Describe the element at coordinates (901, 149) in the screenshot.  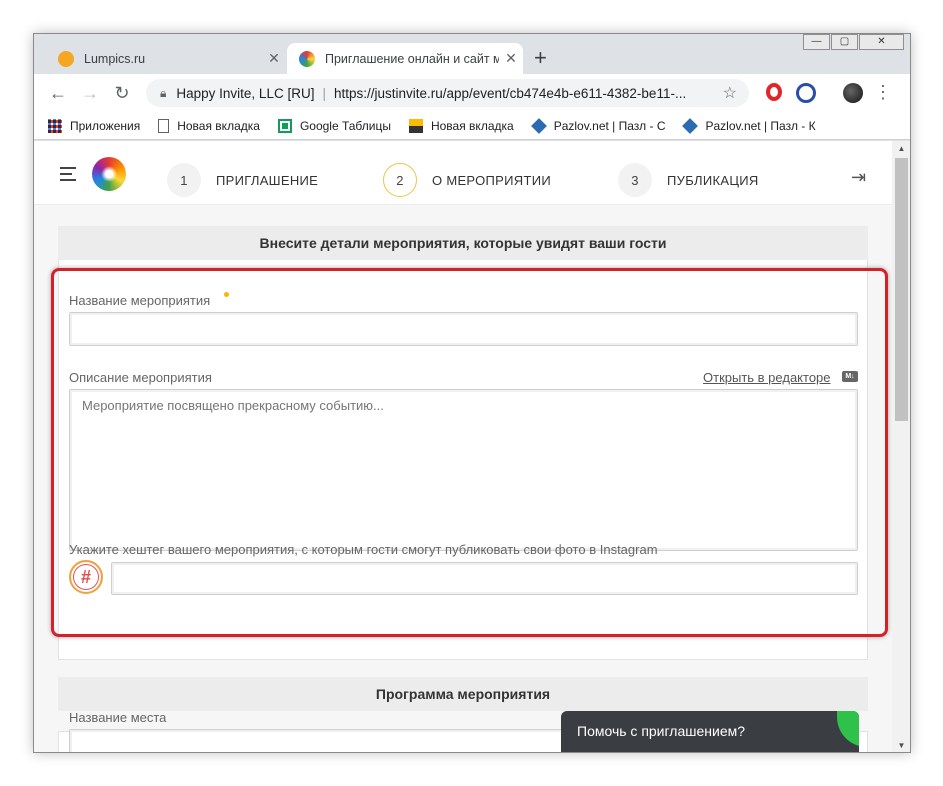
I see `scroll-up-icon: ▲` at that location.